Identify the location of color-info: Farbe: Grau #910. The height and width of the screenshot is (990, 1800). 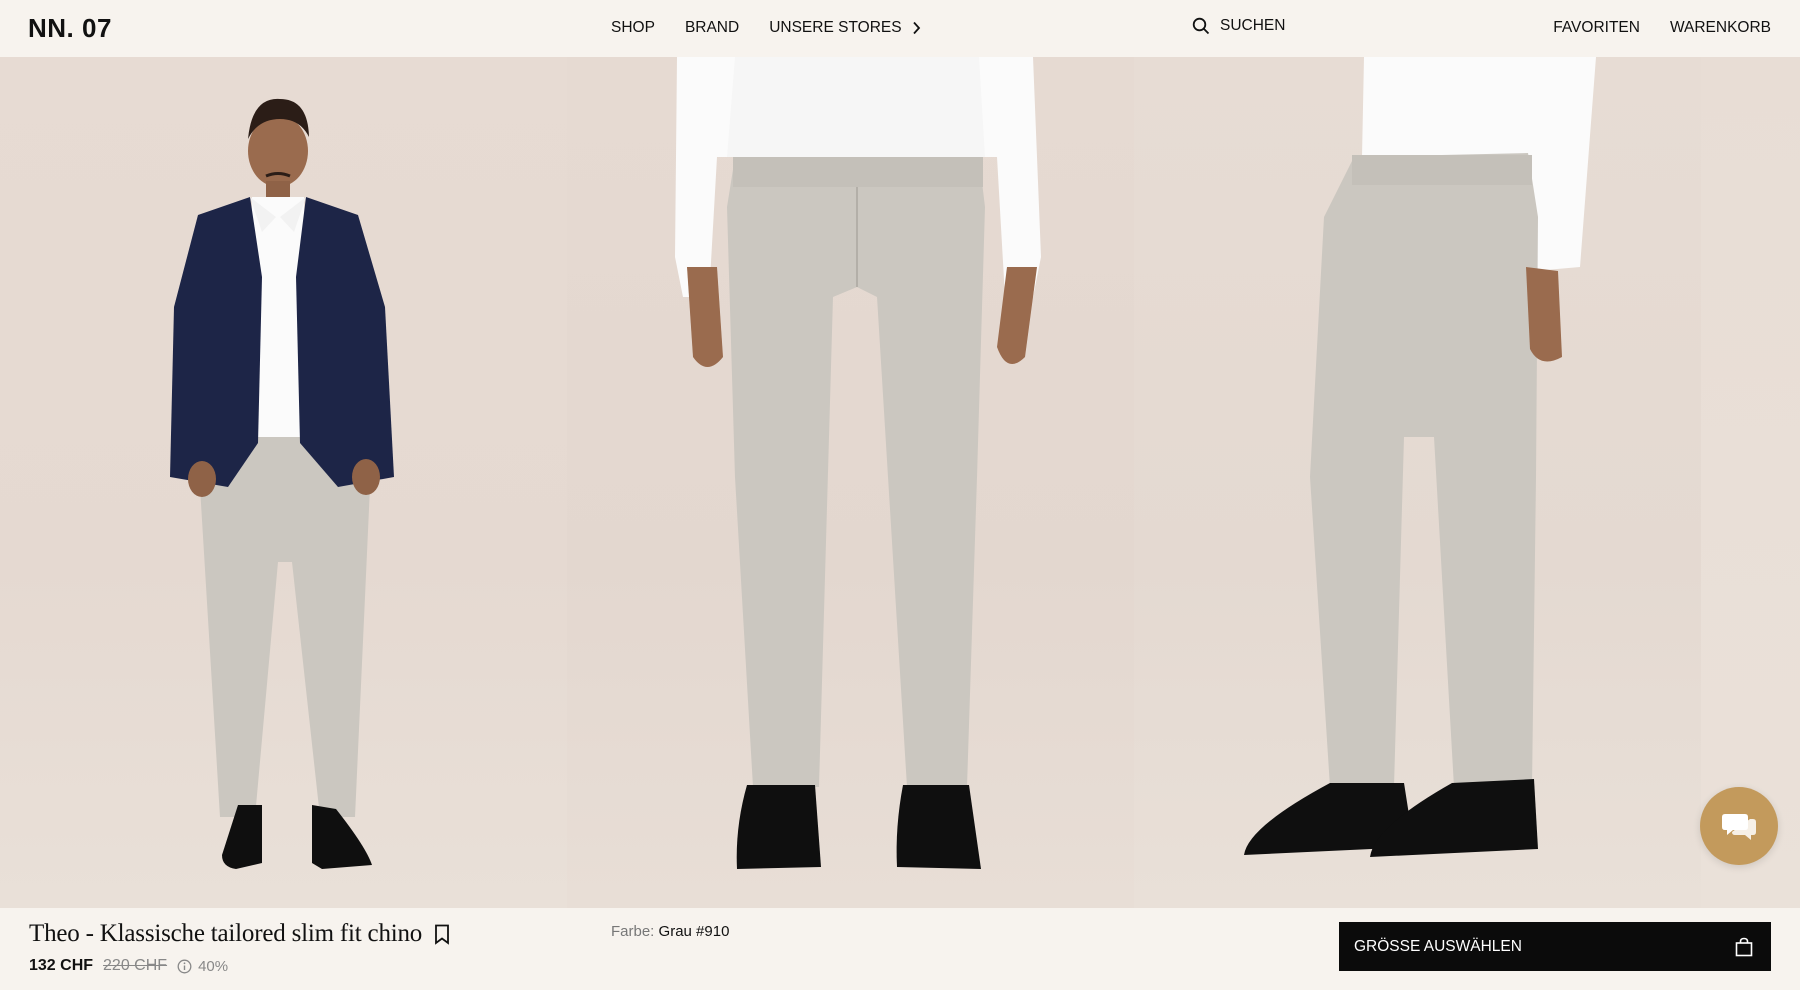
(670, 931).